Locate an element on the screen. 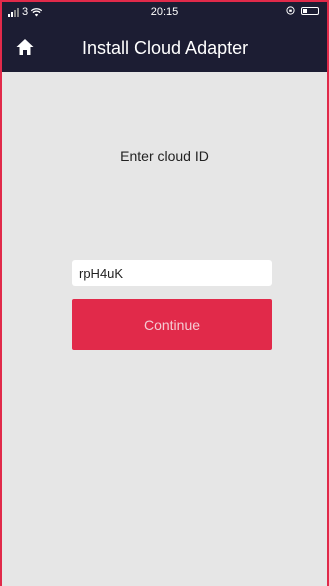  status-bar: 3 20:15 is located at coordinates (164, 14).